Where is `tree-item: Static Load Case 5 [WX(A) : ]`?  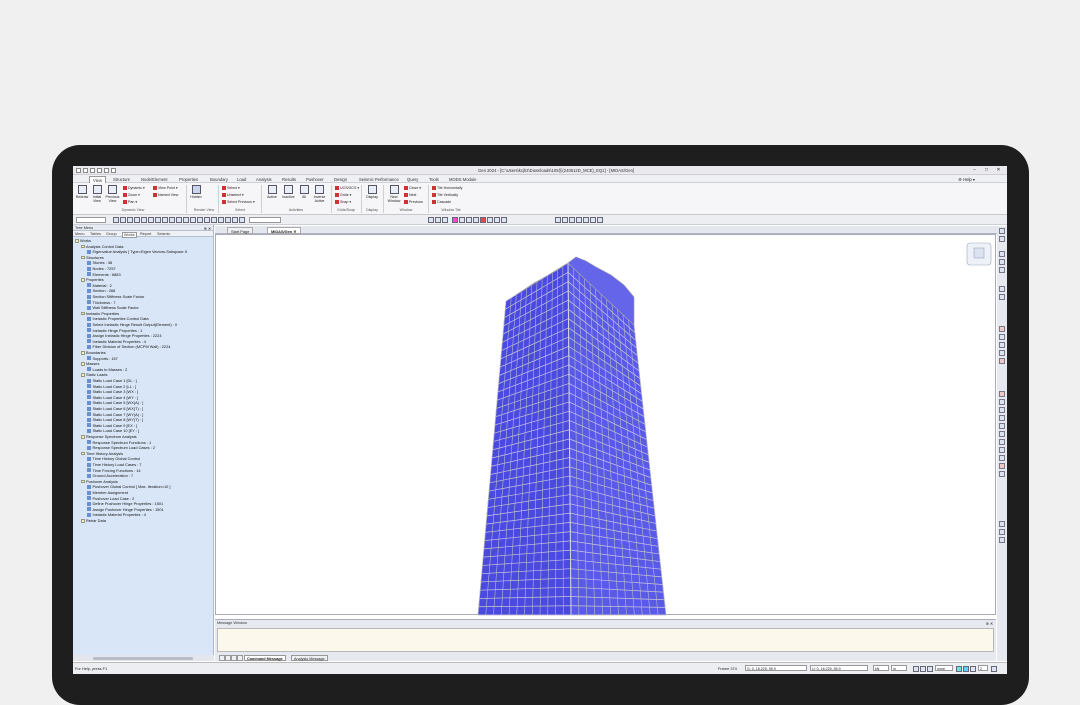
tree-item: Static Load Case 5 [WX(A) : ] is located at coordinates (115, 402).